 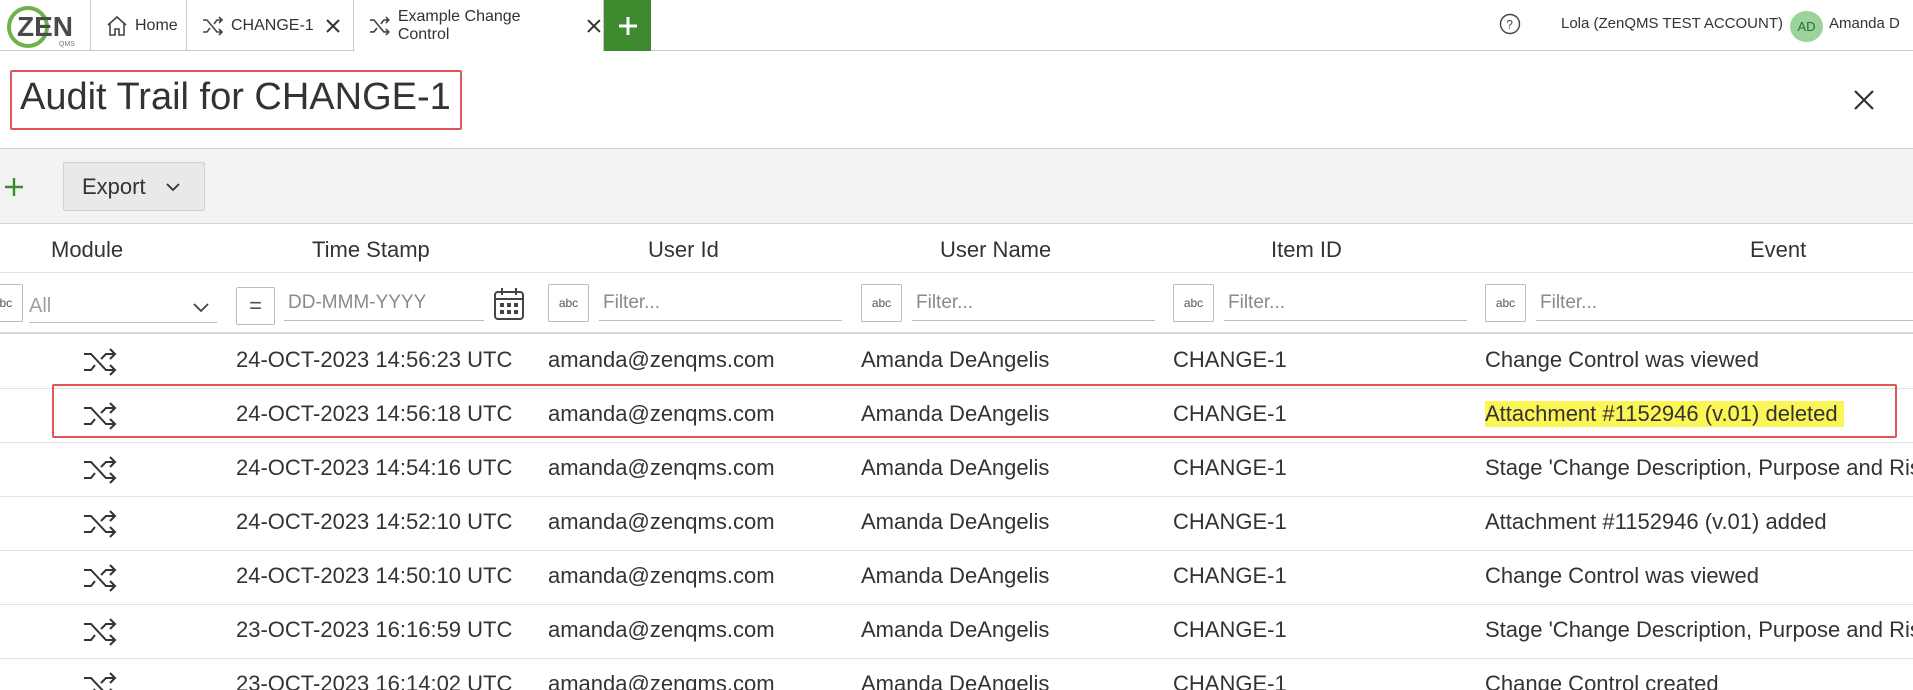 I want to click on module-filter-select: All, so click(x=123, y=306).